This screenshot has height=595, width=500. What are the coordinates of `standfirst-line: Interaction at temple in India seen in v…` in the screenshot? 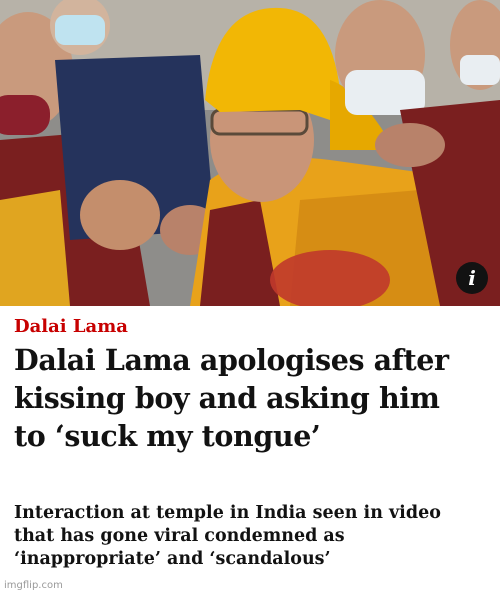 It's located at (227, 513).